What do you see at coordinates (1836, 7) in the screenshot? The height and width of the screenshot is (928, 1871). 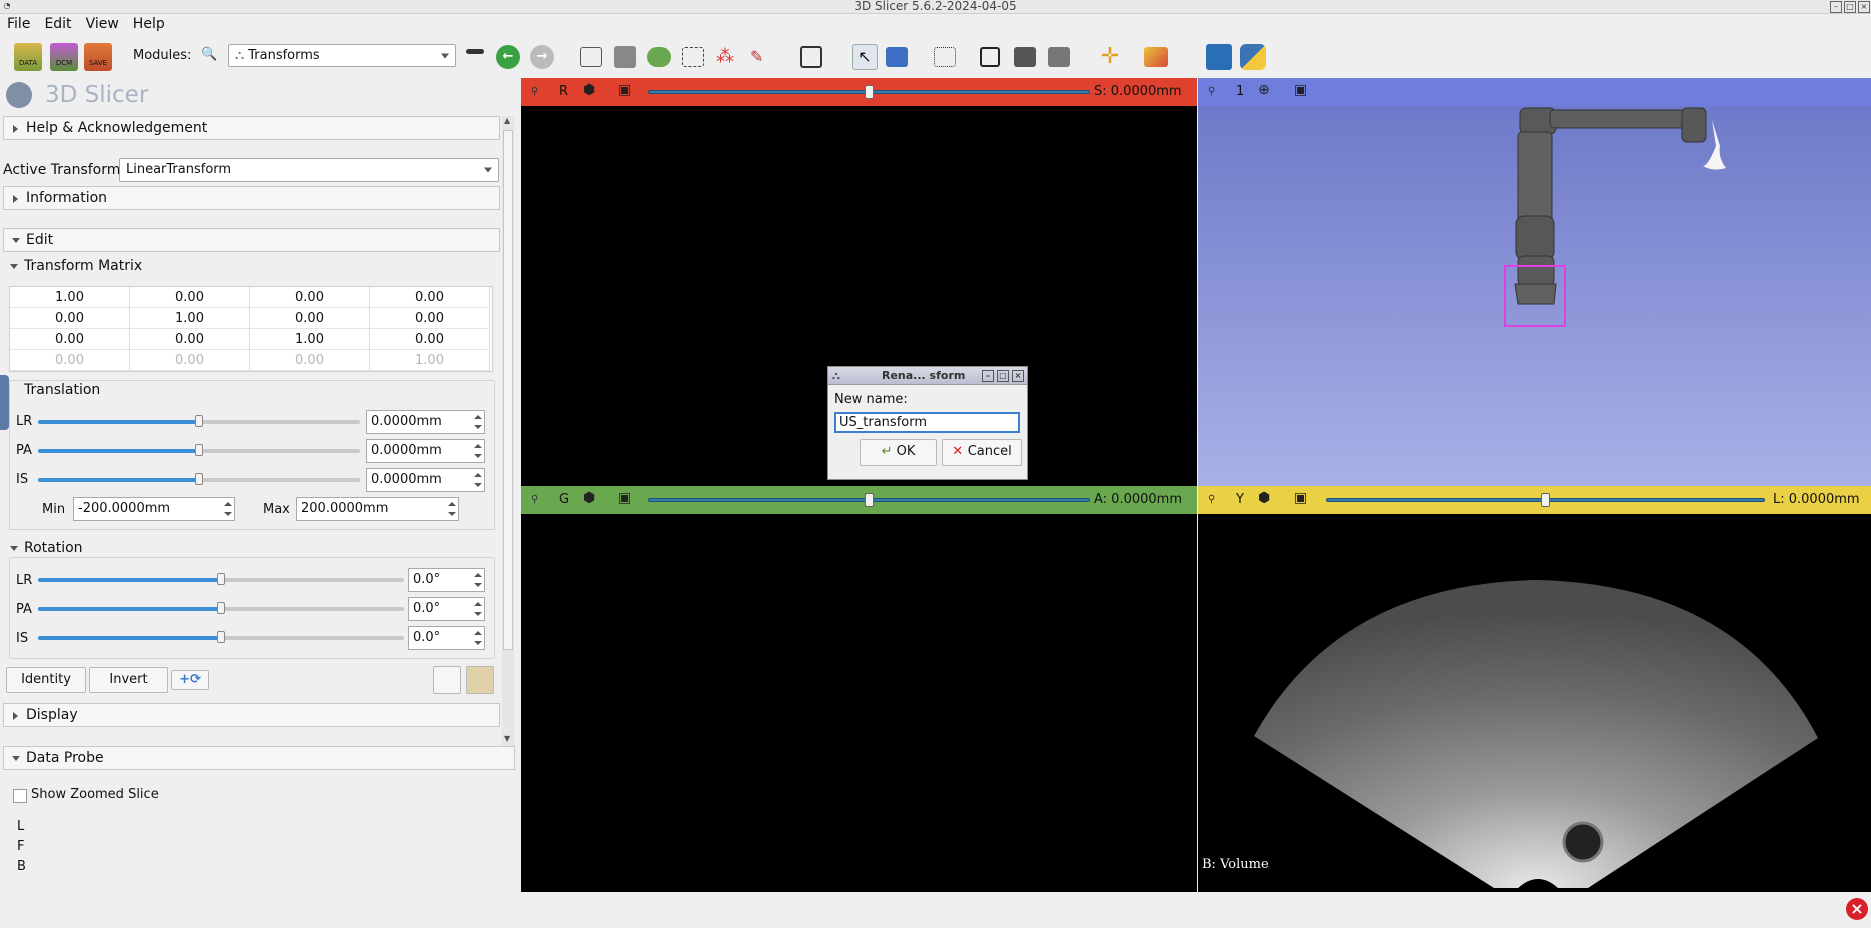 I see `minimize-icon: –` at bounding box center [1836, 7].